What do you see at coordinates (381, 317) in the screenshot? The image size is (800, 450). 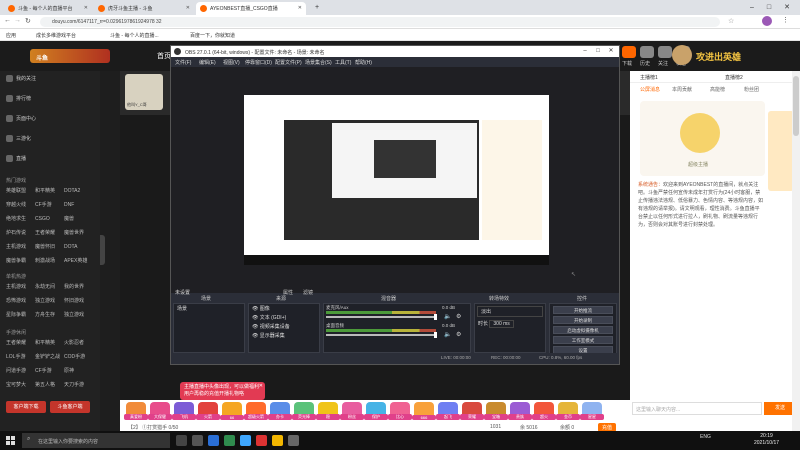 I see `volume-slider` at bounding box center [381, 317].